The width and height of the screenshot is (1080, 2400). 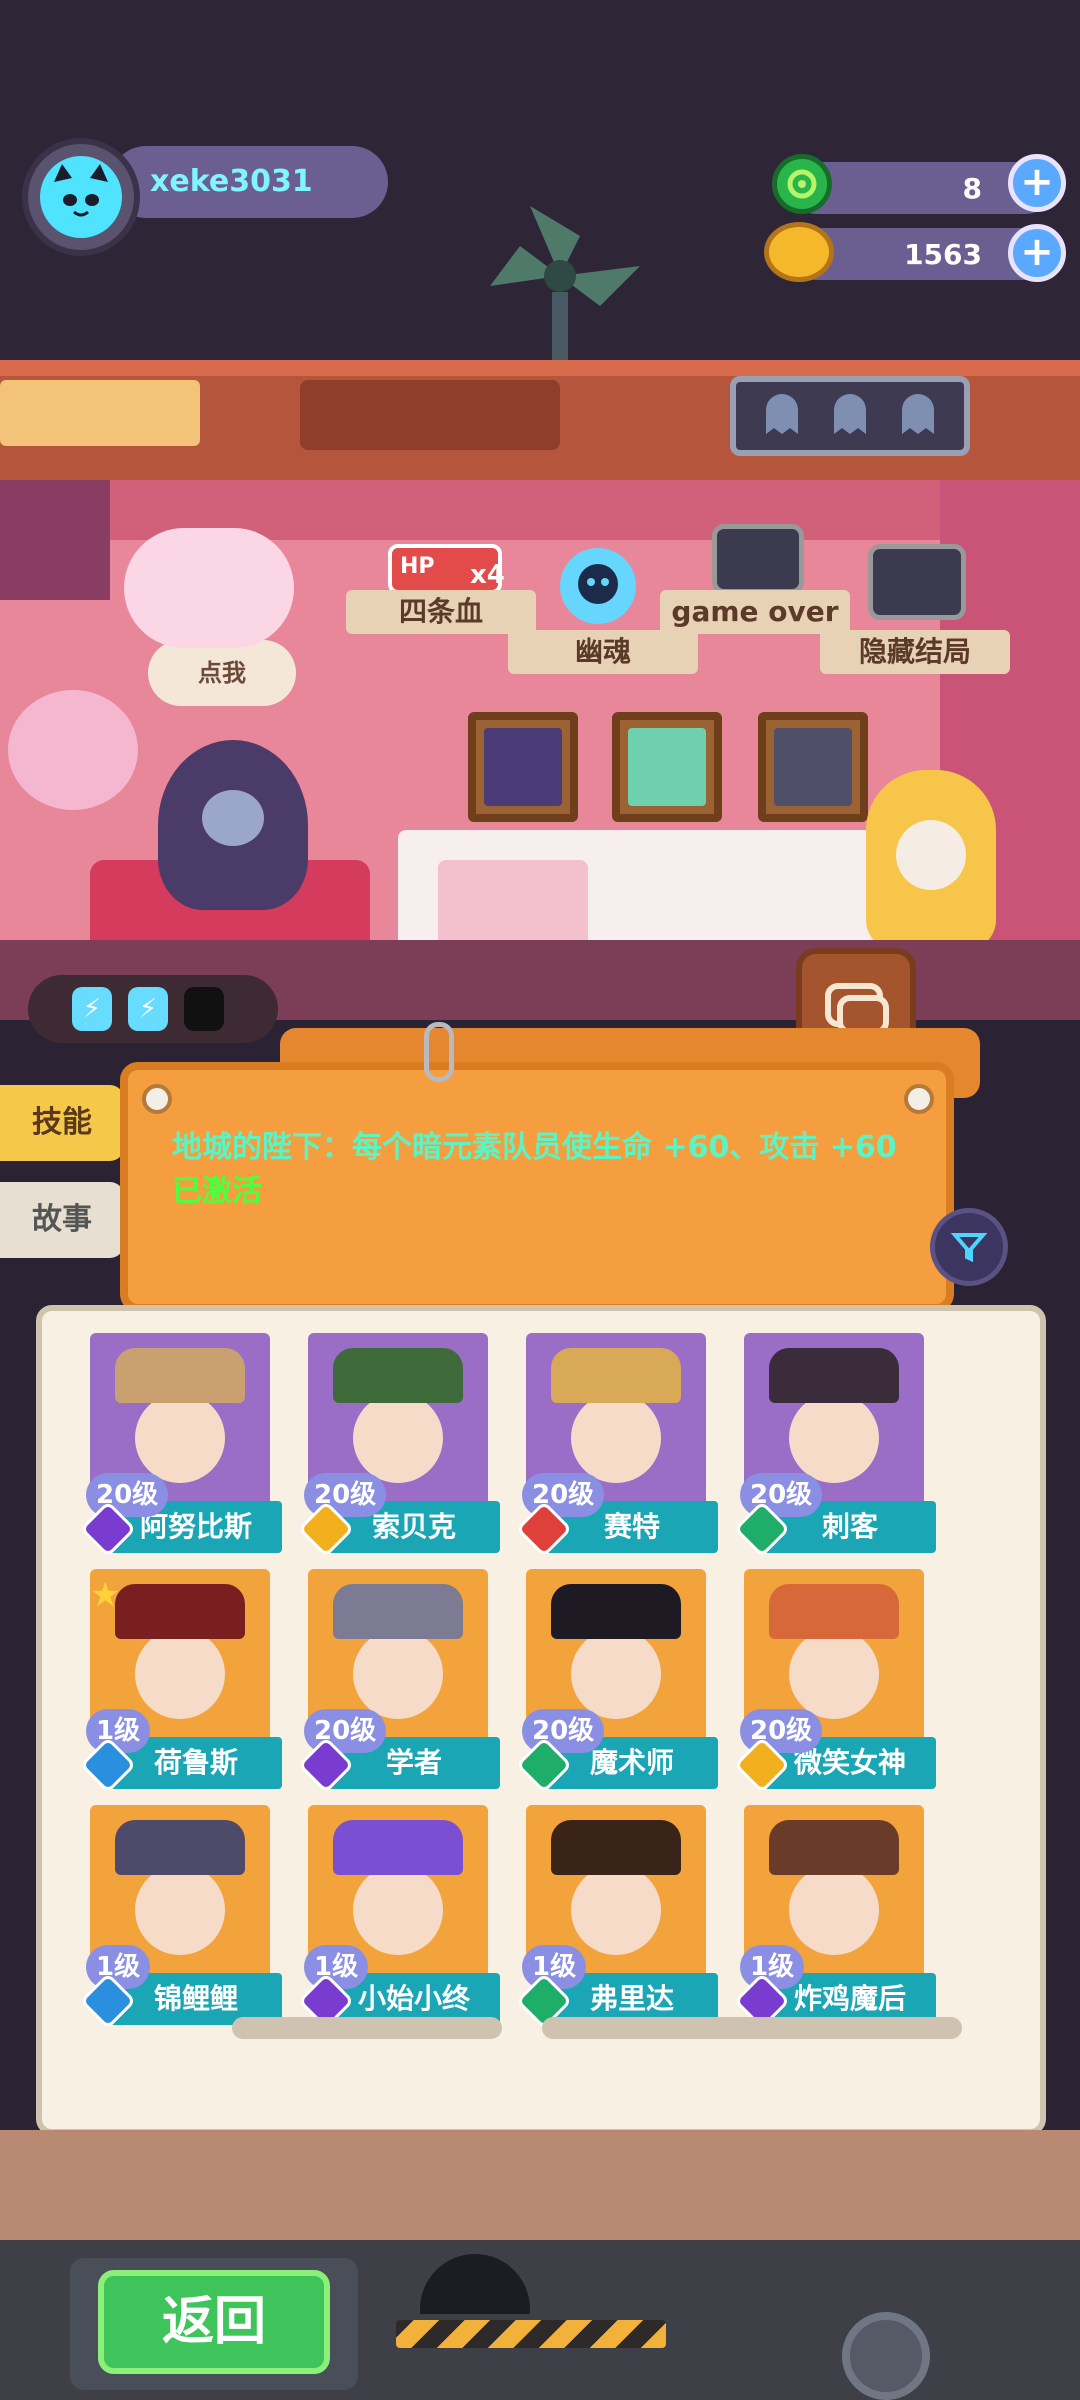 I want to click on skull-doll, so click(x=931, y=860).